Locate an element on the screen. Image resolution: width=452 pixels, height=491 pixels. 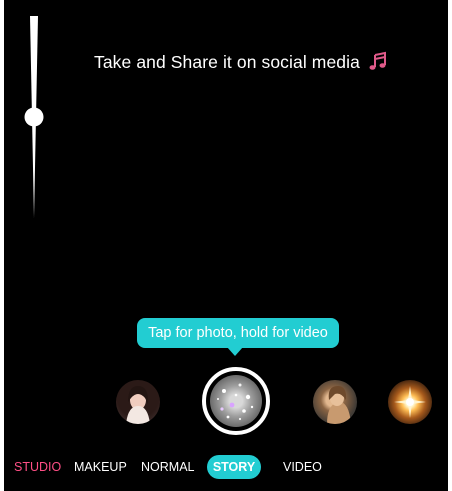
headline-text: Take and Share it on social media is located at coordinates (227, 61).